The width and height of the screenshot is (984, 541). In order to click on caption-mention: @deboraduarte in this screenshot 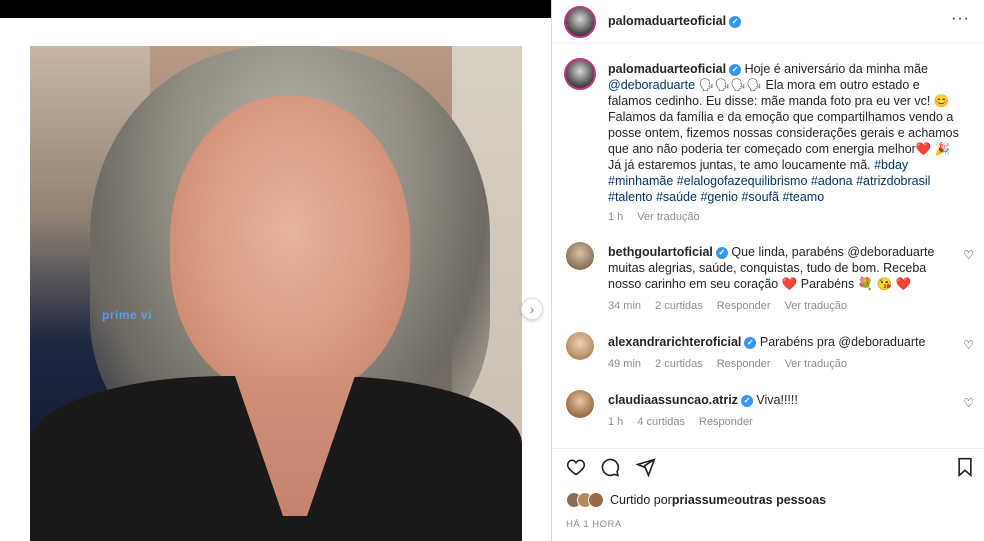, I will do `click(651, 85)`.